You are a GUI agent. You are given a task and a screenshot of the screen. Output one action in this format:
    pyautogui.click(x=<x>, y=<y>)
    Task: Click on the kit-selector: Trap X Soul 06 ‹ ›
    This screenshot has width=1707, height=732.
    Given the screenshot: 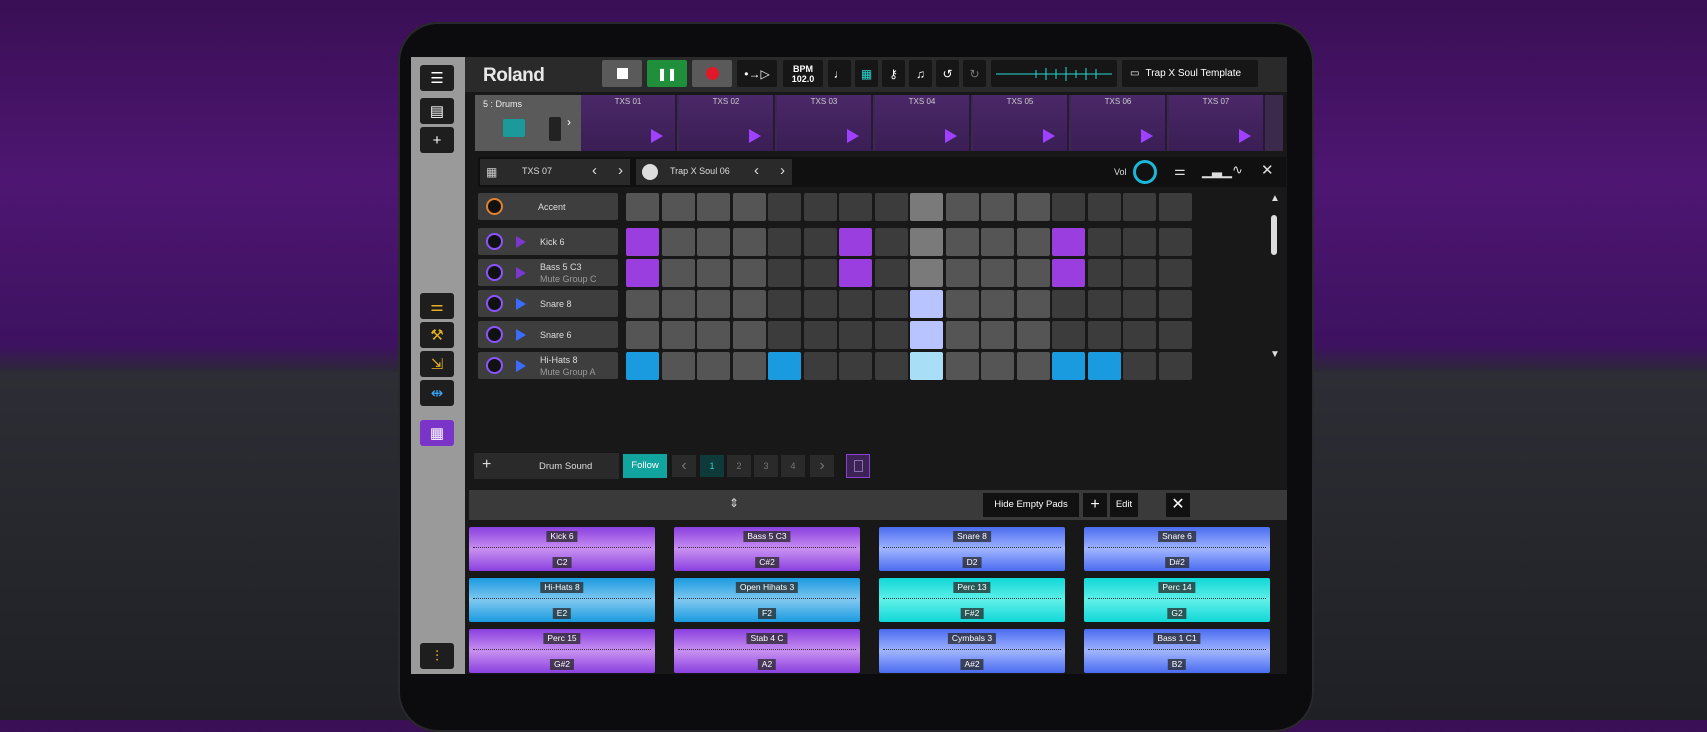 What is the action you would take?
    pyautogui.click(x=714, y=172)
    